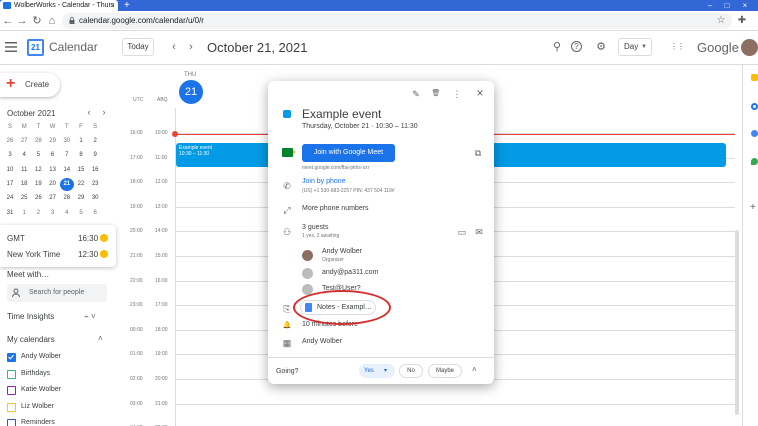  What do you see at coordinates (66, 184) in the screenshot?
I see `mini-calendar-day: 21` at bounding box center [66, 184].